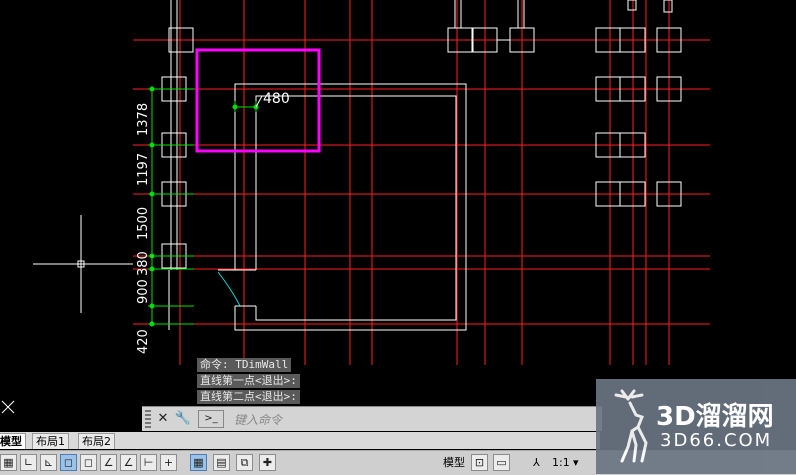 The image size is (796, 475). Describe the element at coordinates (244, 365) in the screenshot. I see `command-history-line-1: 命令: TDimWall` at that location.